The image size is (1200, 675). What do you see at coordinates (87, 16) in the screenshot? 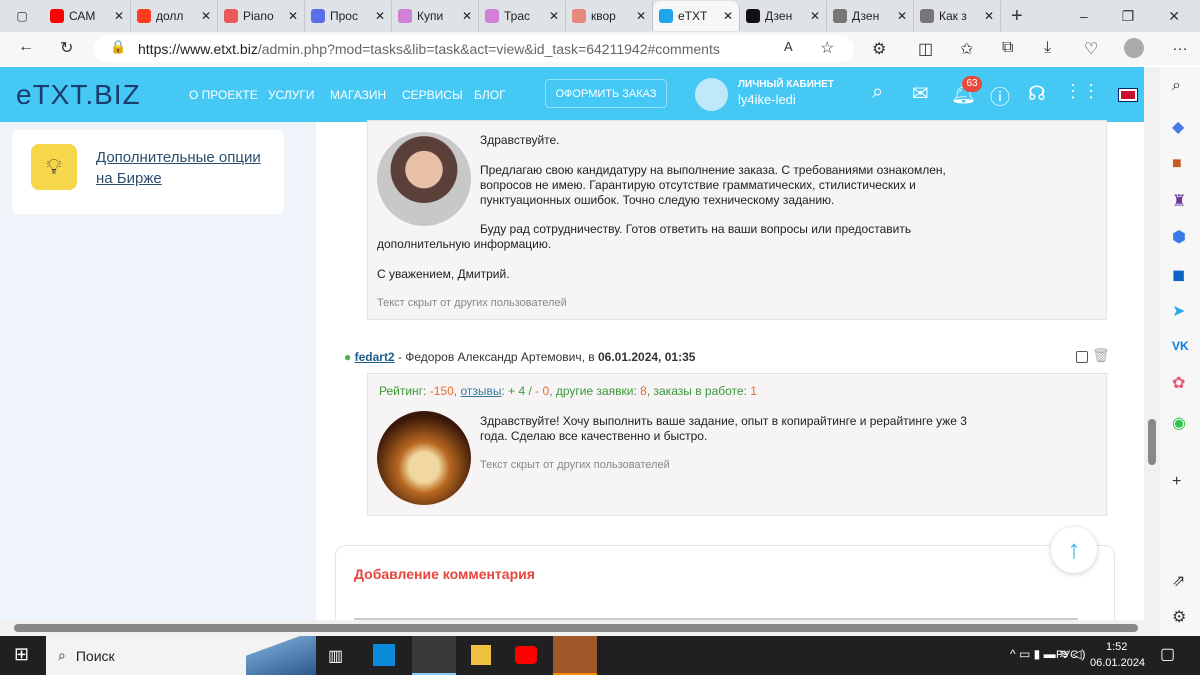
I see `browser-tab: САМ ✕` at bounding box center [87, 16].